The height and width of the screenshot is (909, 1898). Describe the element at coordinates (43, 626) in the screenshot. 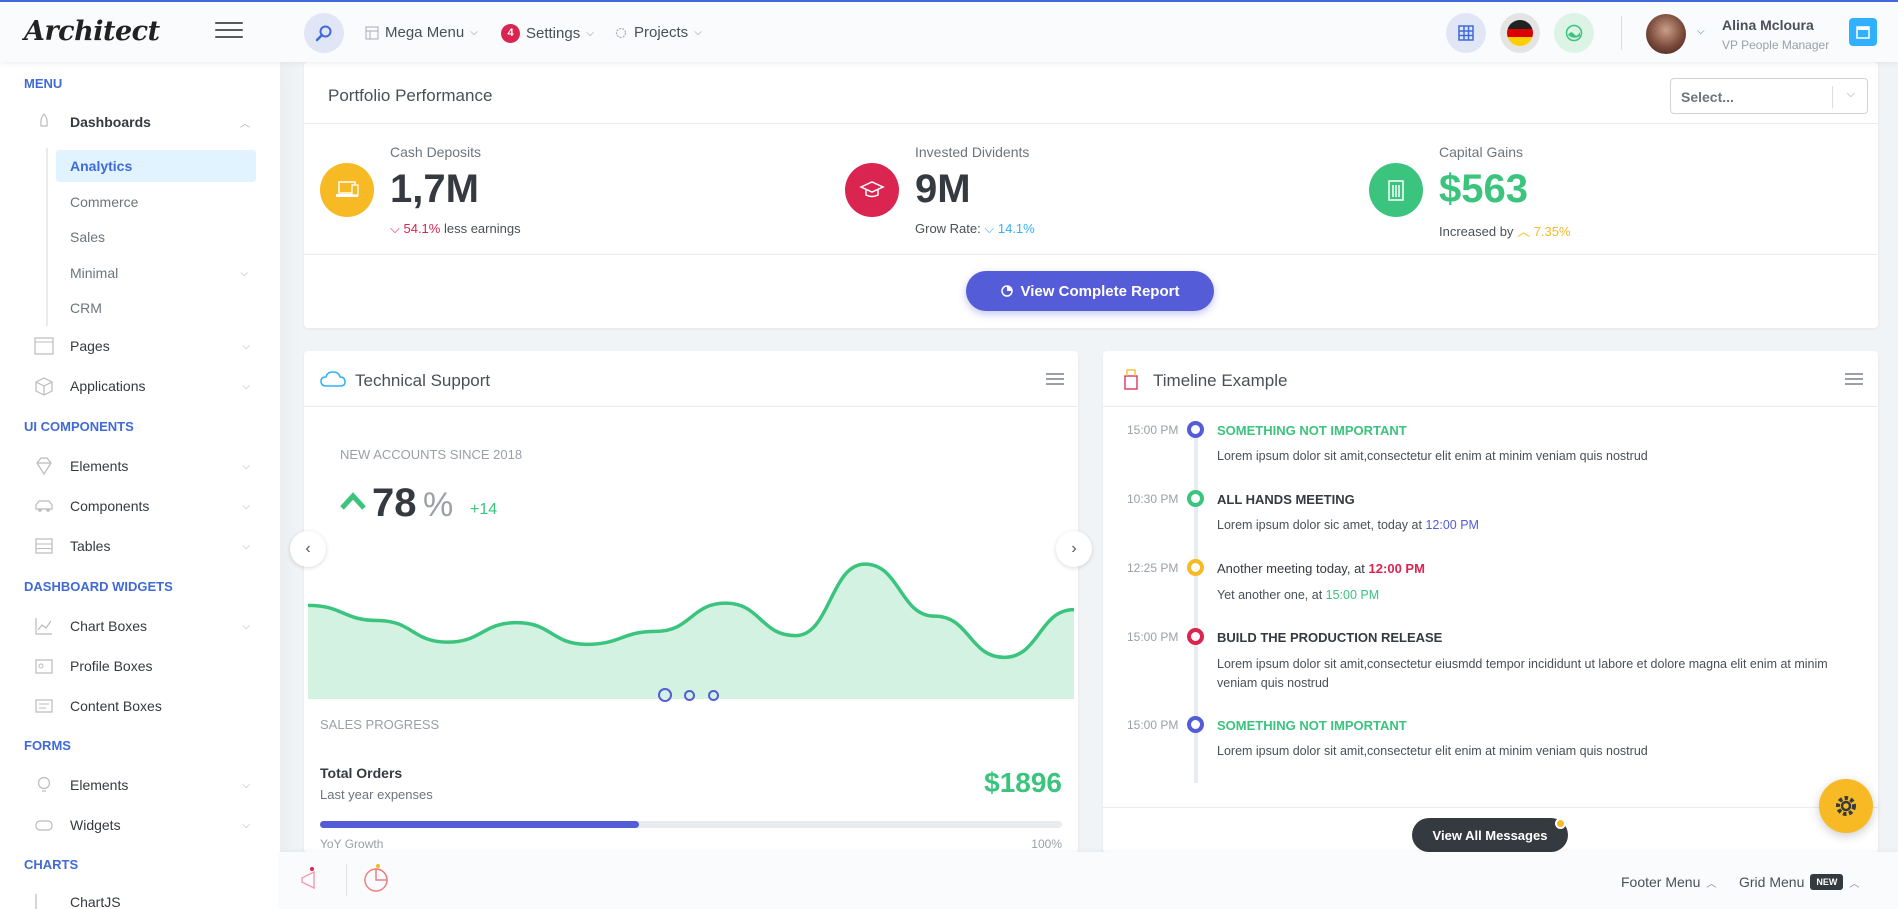

I see `line-chart-icon` at that location.